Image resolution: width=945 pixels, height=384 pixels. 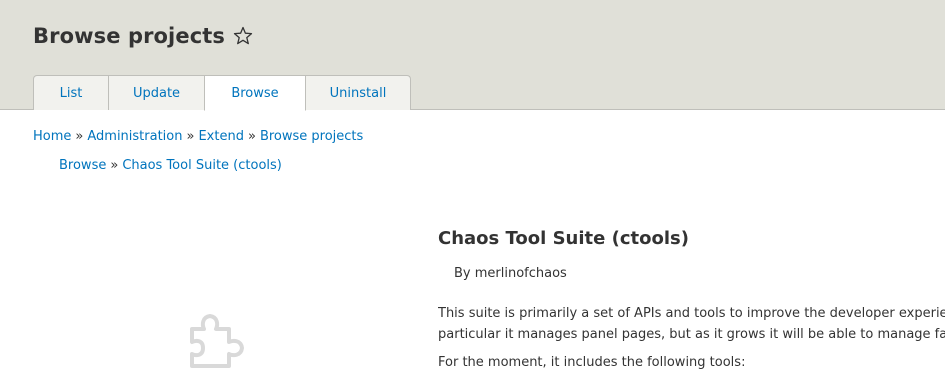 I want to click on project-breadcrumb: Browse » Chaos Tool Suite (ctools), so click(x=170, y=165).